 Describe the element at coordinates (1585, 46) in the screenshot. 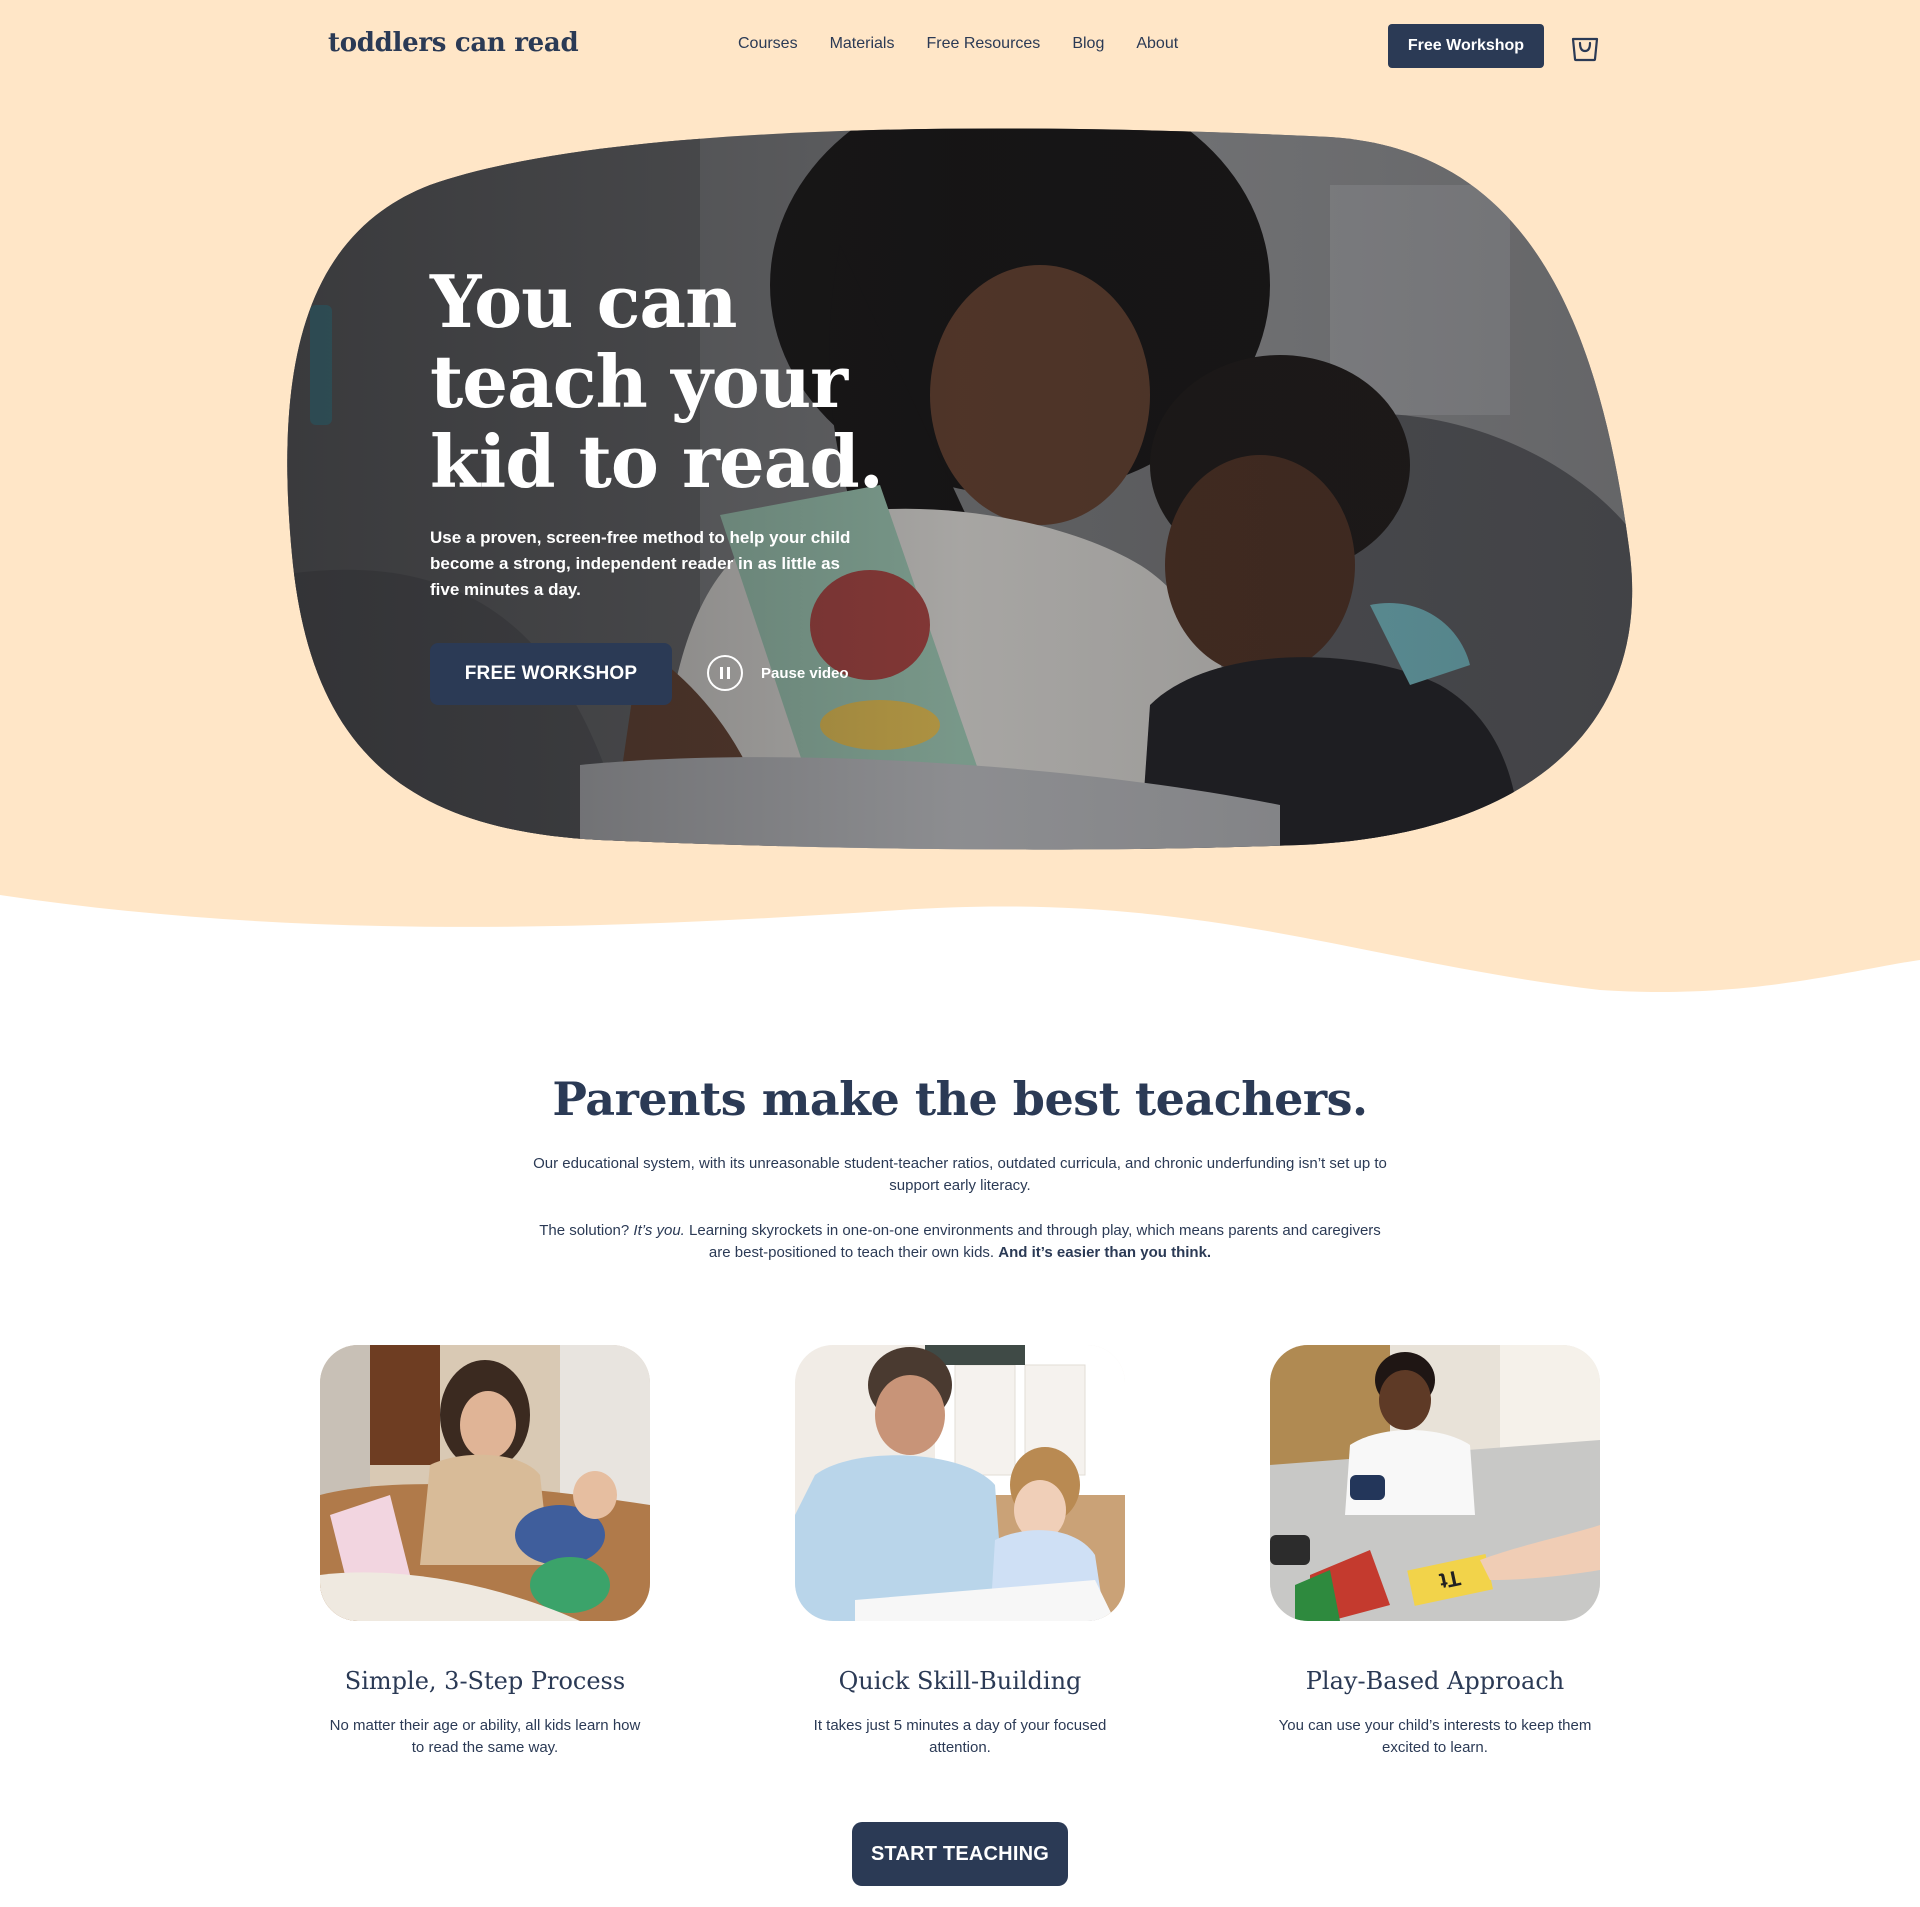

I see `cart-icon` at that location.